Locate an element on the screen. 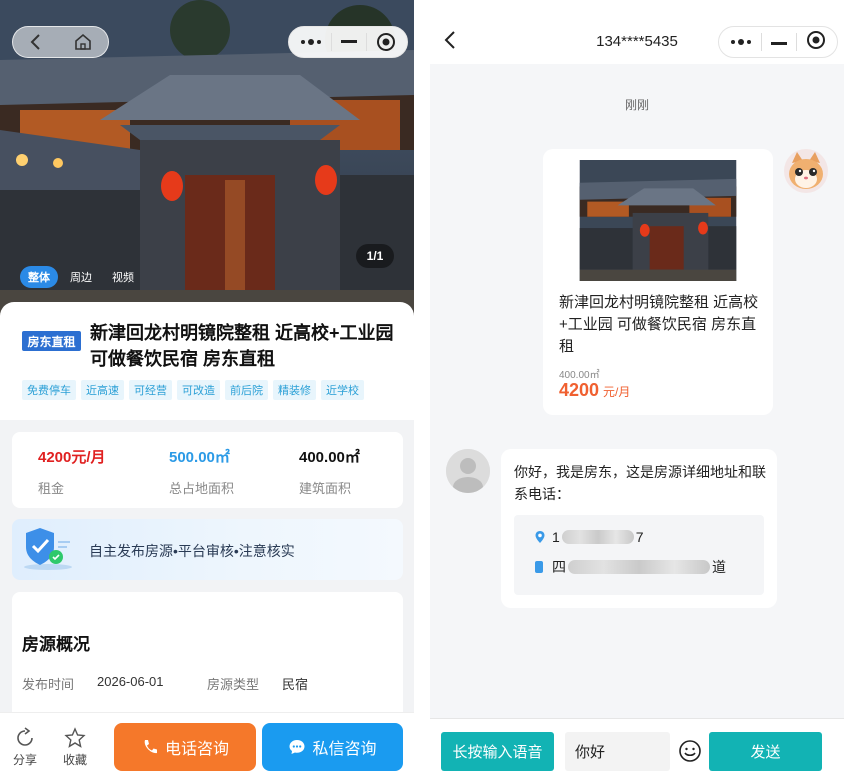  phone-consult-button: 电话咨询 is located at coordinates (185, 747).